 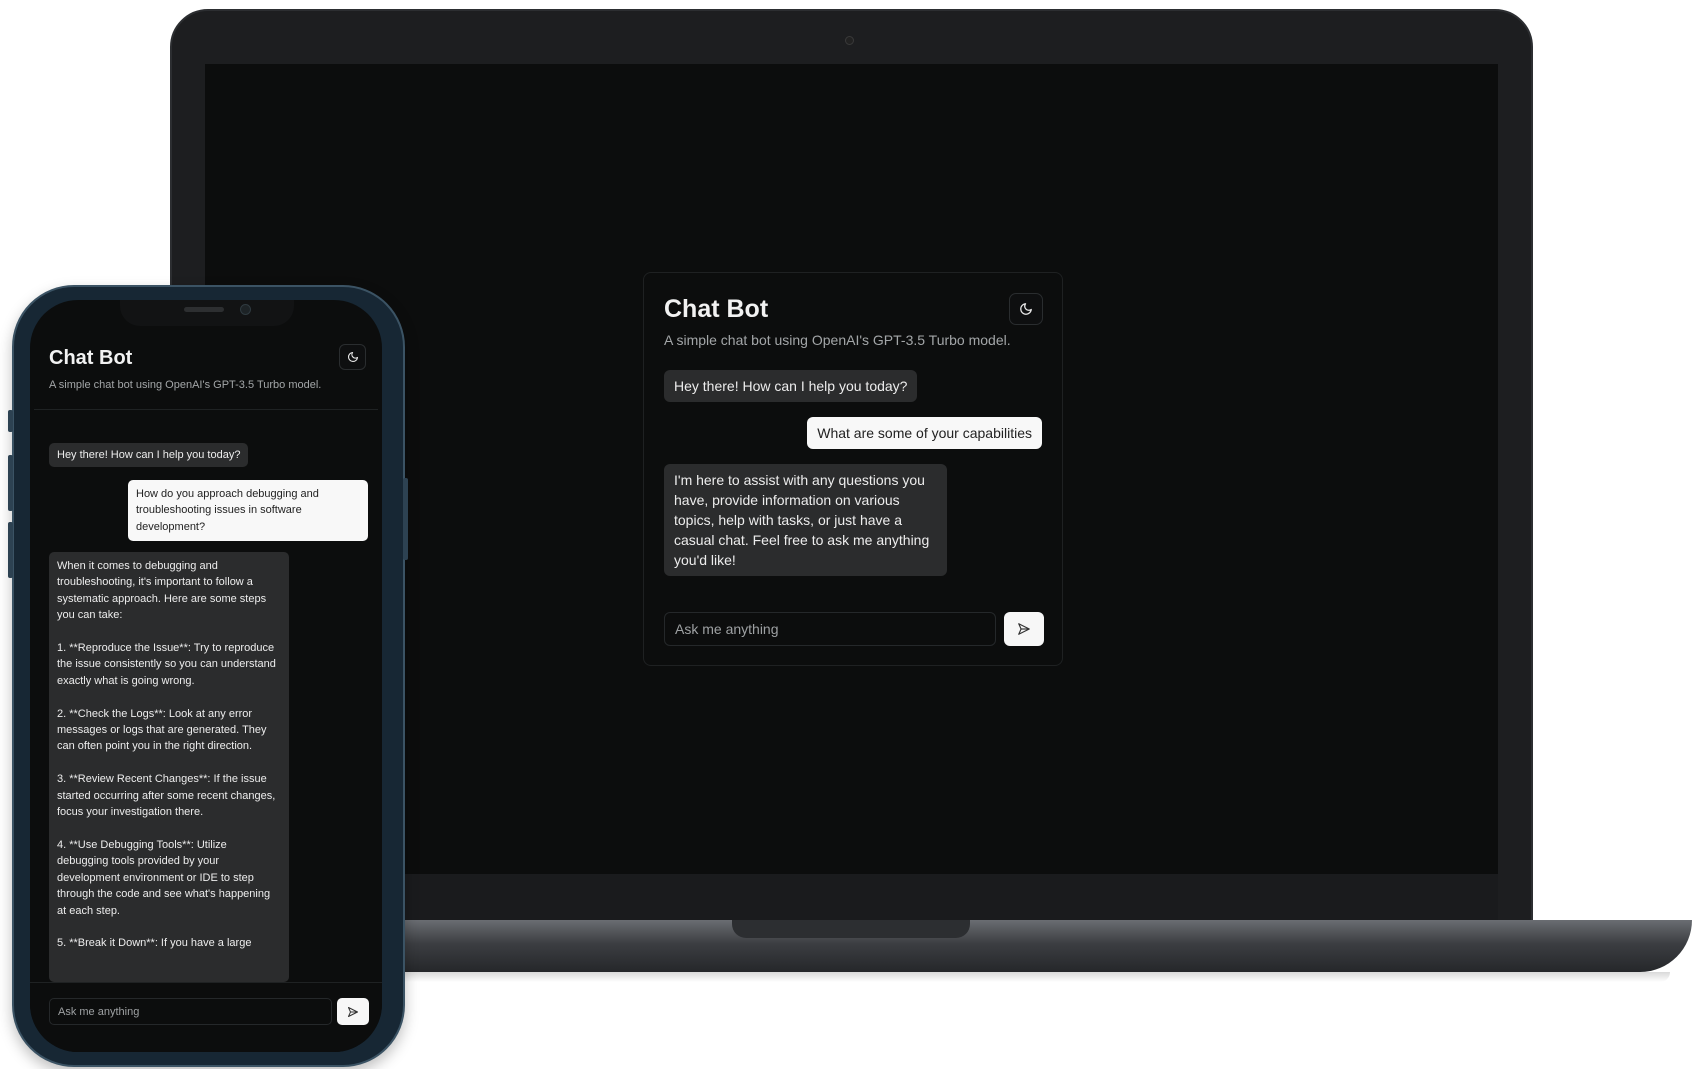 I want to click on chat-message-user: What are some of your capabilities, so click(x=924, y=433).